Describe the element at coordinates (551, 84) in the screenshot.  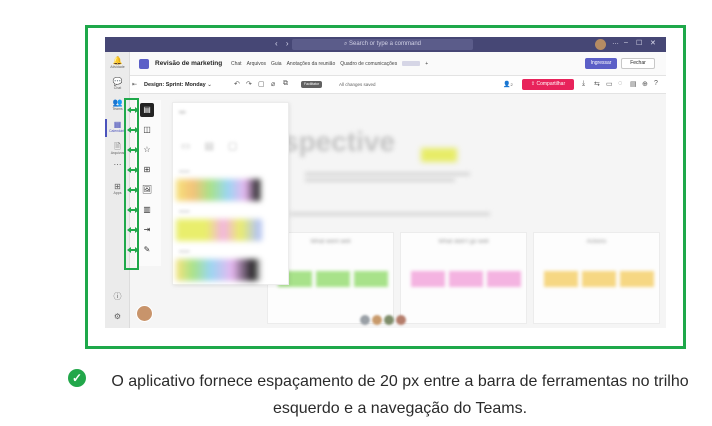
I see `share-label: Compartilhar` at that location.